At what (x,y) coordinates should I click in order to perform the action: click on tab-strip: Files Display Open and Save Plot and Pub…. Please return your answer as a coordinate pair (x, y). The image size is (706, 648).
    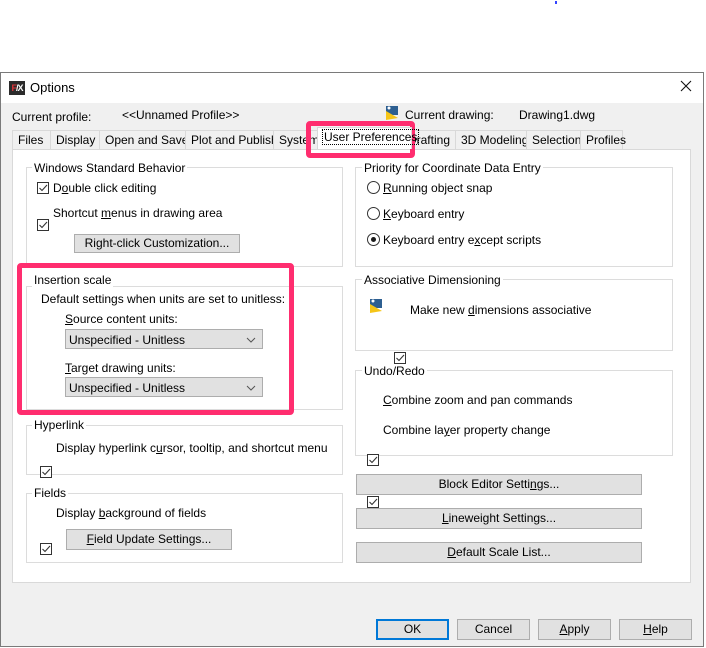
    Looking at the image, I should click on (319, 138).